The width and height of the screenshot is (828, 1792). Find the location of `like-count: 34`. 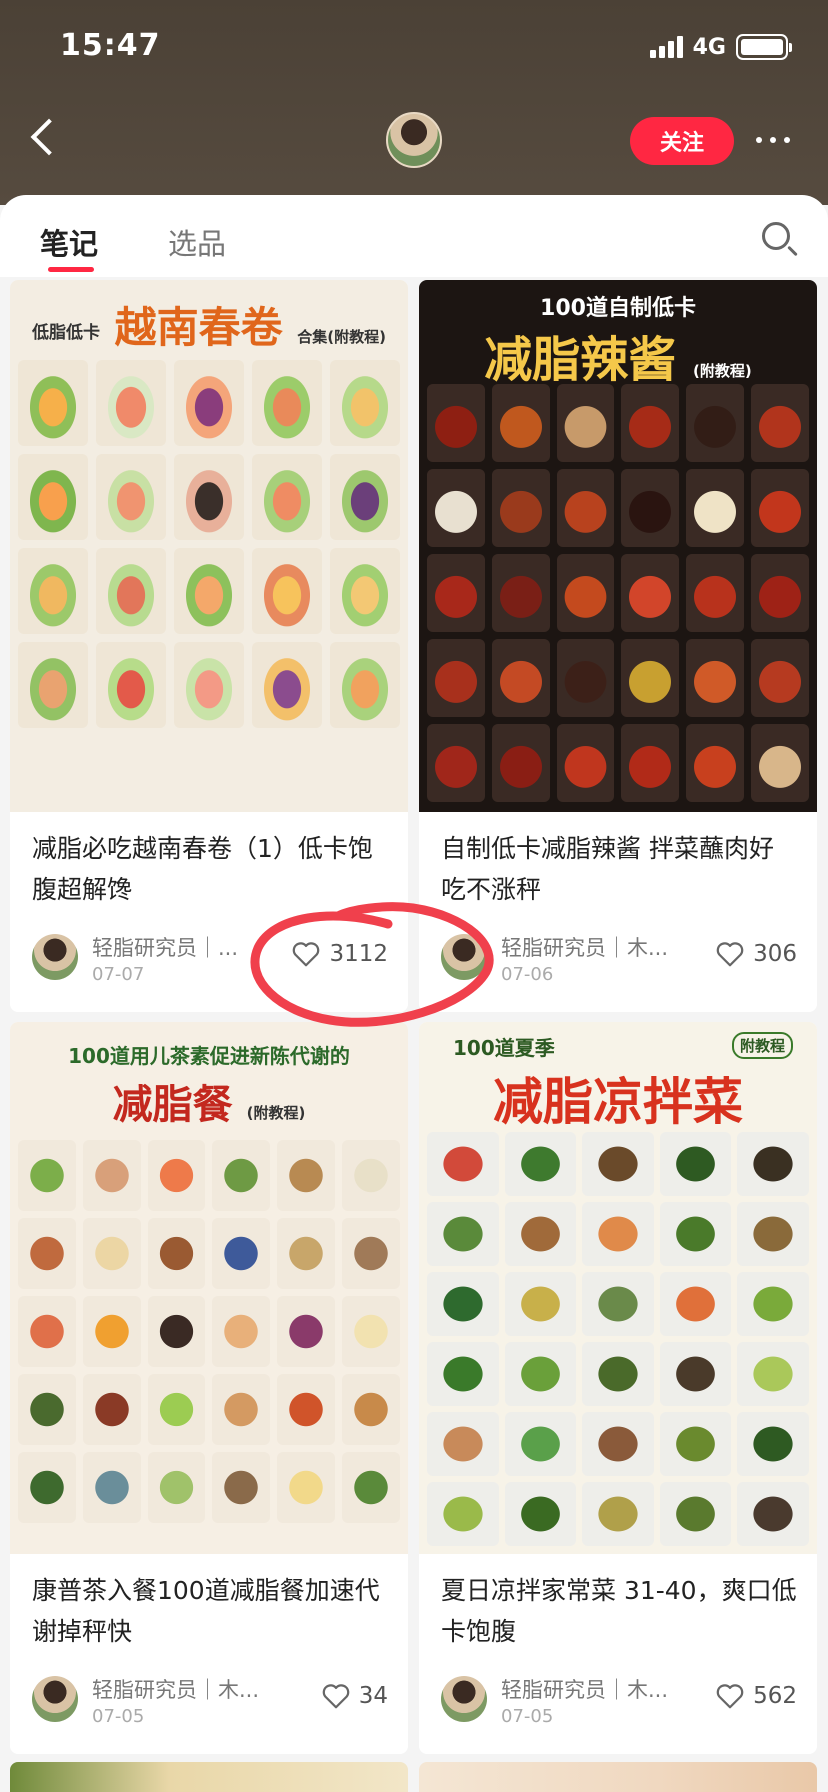

like-count: 34 is located at coordinates (373, 1696).